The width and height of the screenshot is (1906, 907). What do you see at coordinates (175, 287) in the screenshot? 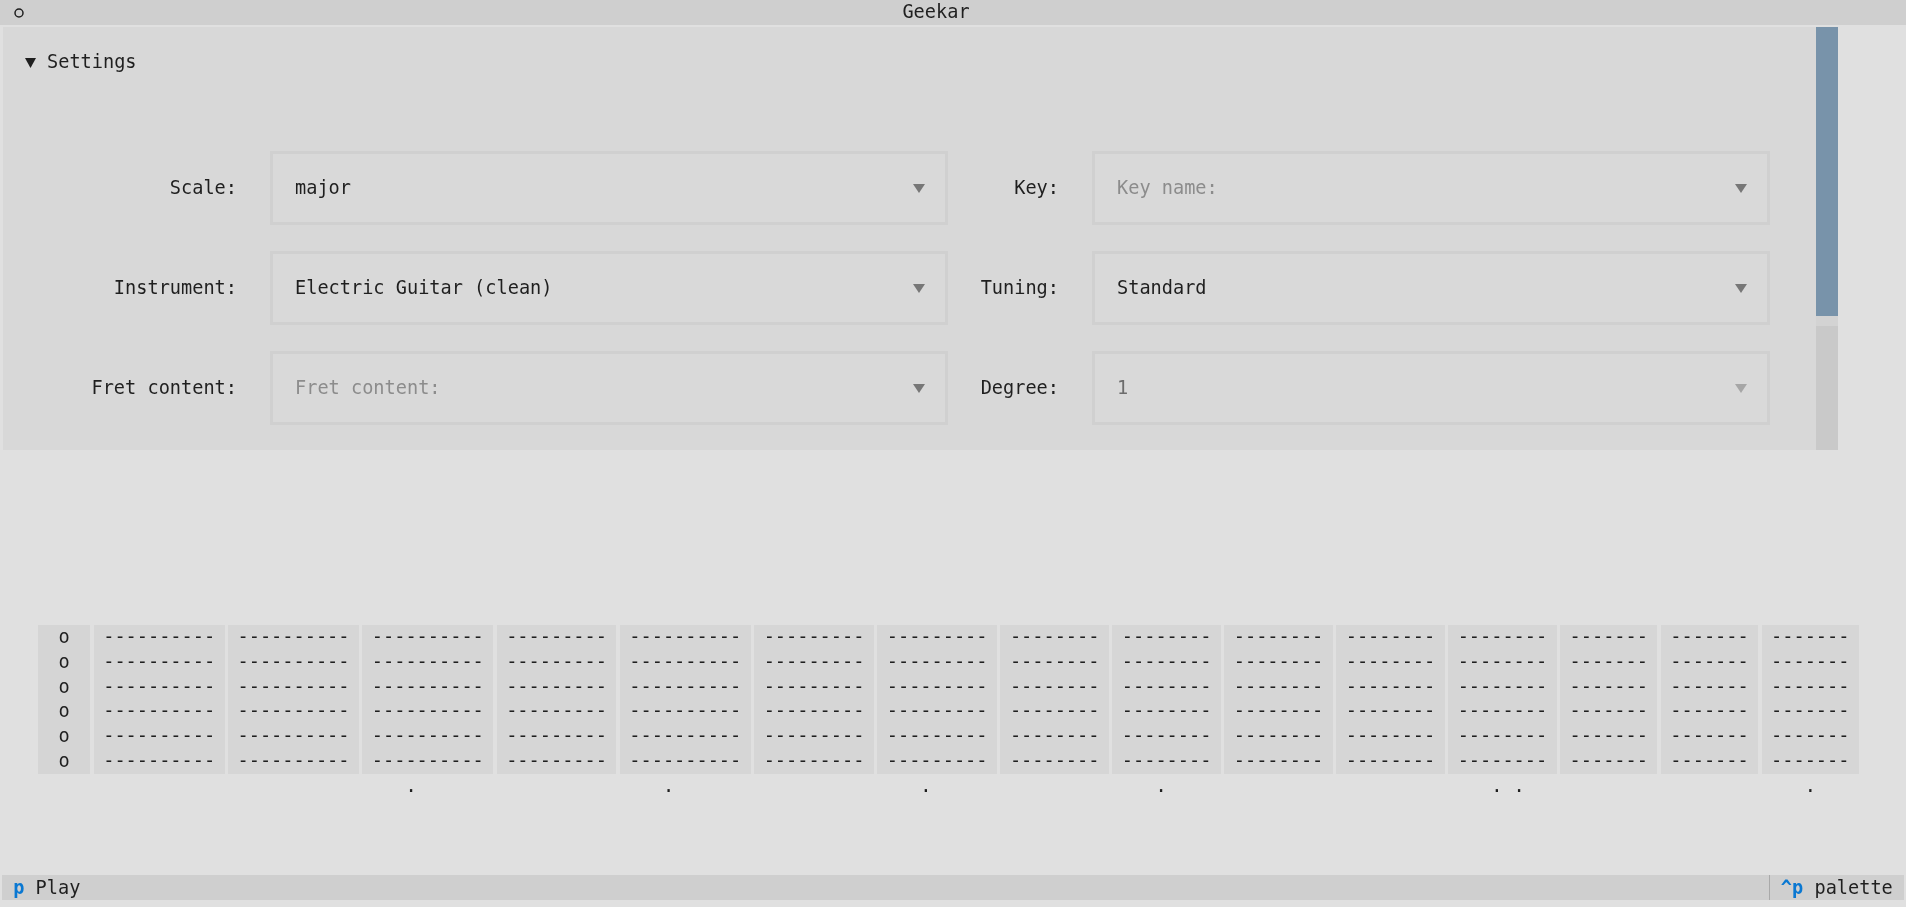
I see `field-label: Instrument:` at bounding box center [175, 287].